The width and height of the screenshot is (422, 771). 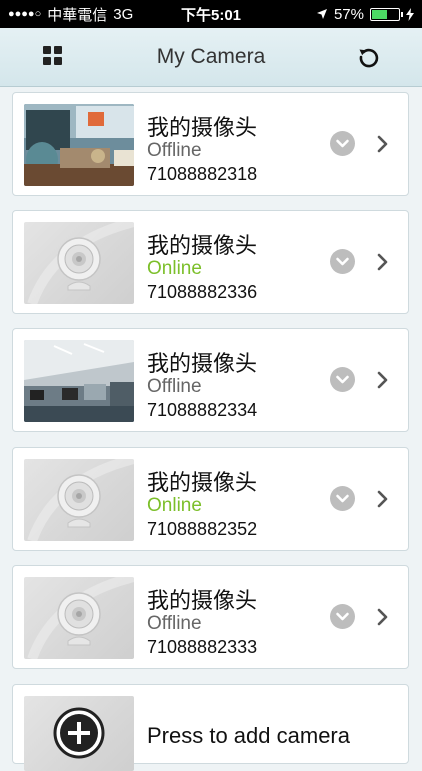 I want to click on location-arrow-icon, so click(x=321, y=14).